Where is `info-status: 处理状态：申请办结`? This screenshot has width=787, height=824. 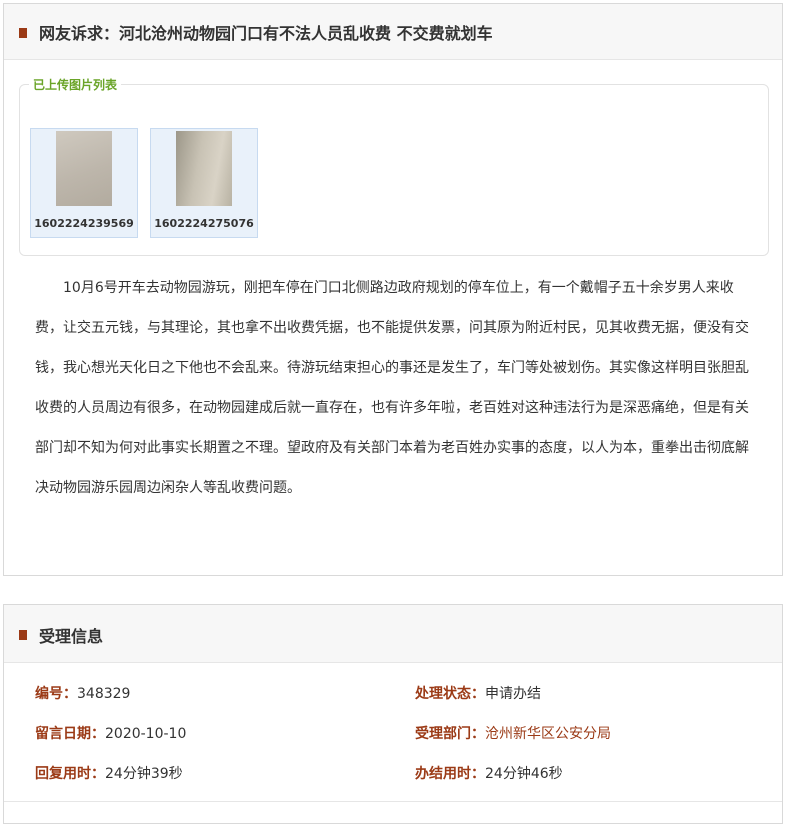
info-status: 处理状态：申请办结 is located at coordinates (478, 693).